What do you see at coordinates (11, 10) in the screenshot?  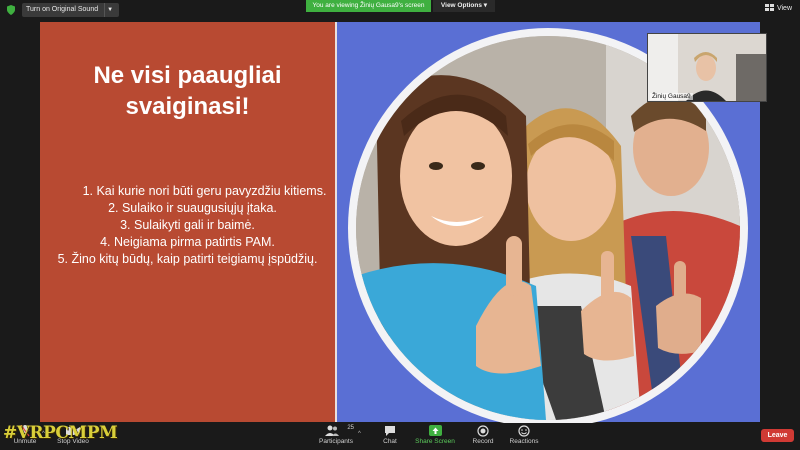 I see `shield-icon` at bounding box center [11, 10].